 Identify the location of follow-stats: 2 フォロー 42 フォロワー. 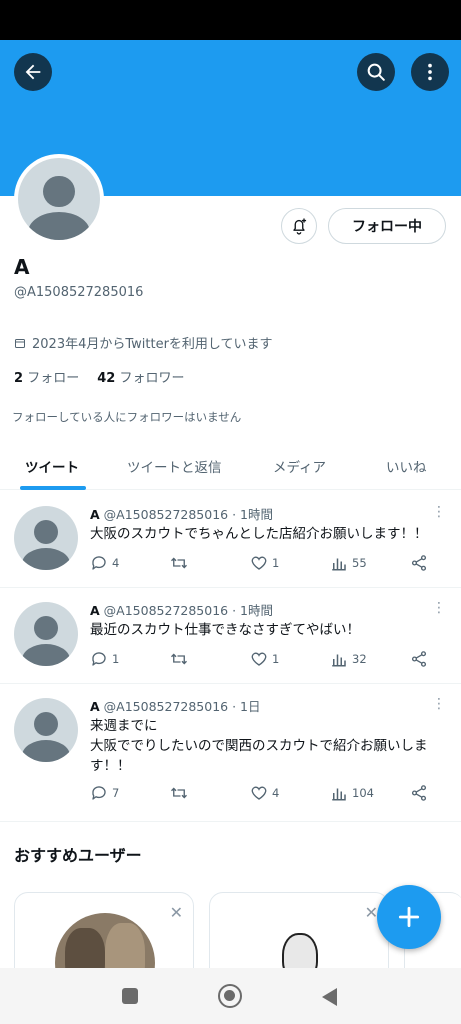
(99, 376).